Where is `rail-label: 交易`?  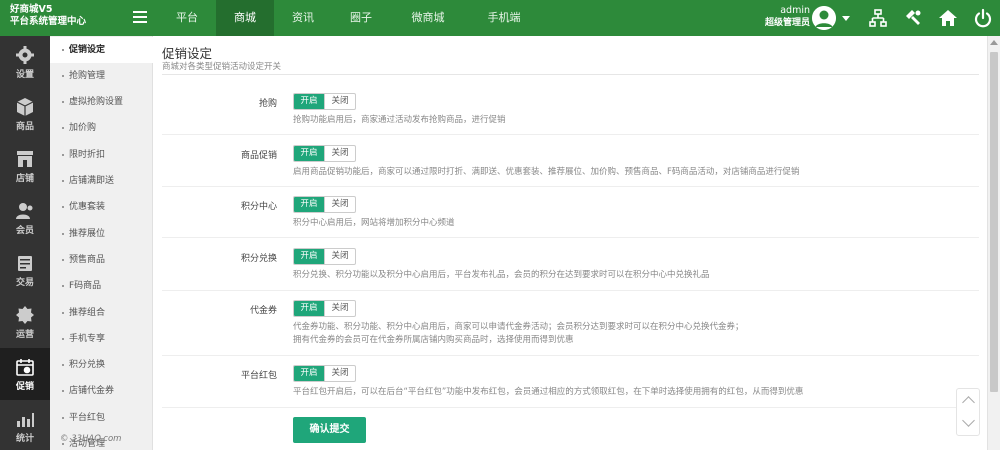 rail-label: 交易 is located at coordinates (24, 283).